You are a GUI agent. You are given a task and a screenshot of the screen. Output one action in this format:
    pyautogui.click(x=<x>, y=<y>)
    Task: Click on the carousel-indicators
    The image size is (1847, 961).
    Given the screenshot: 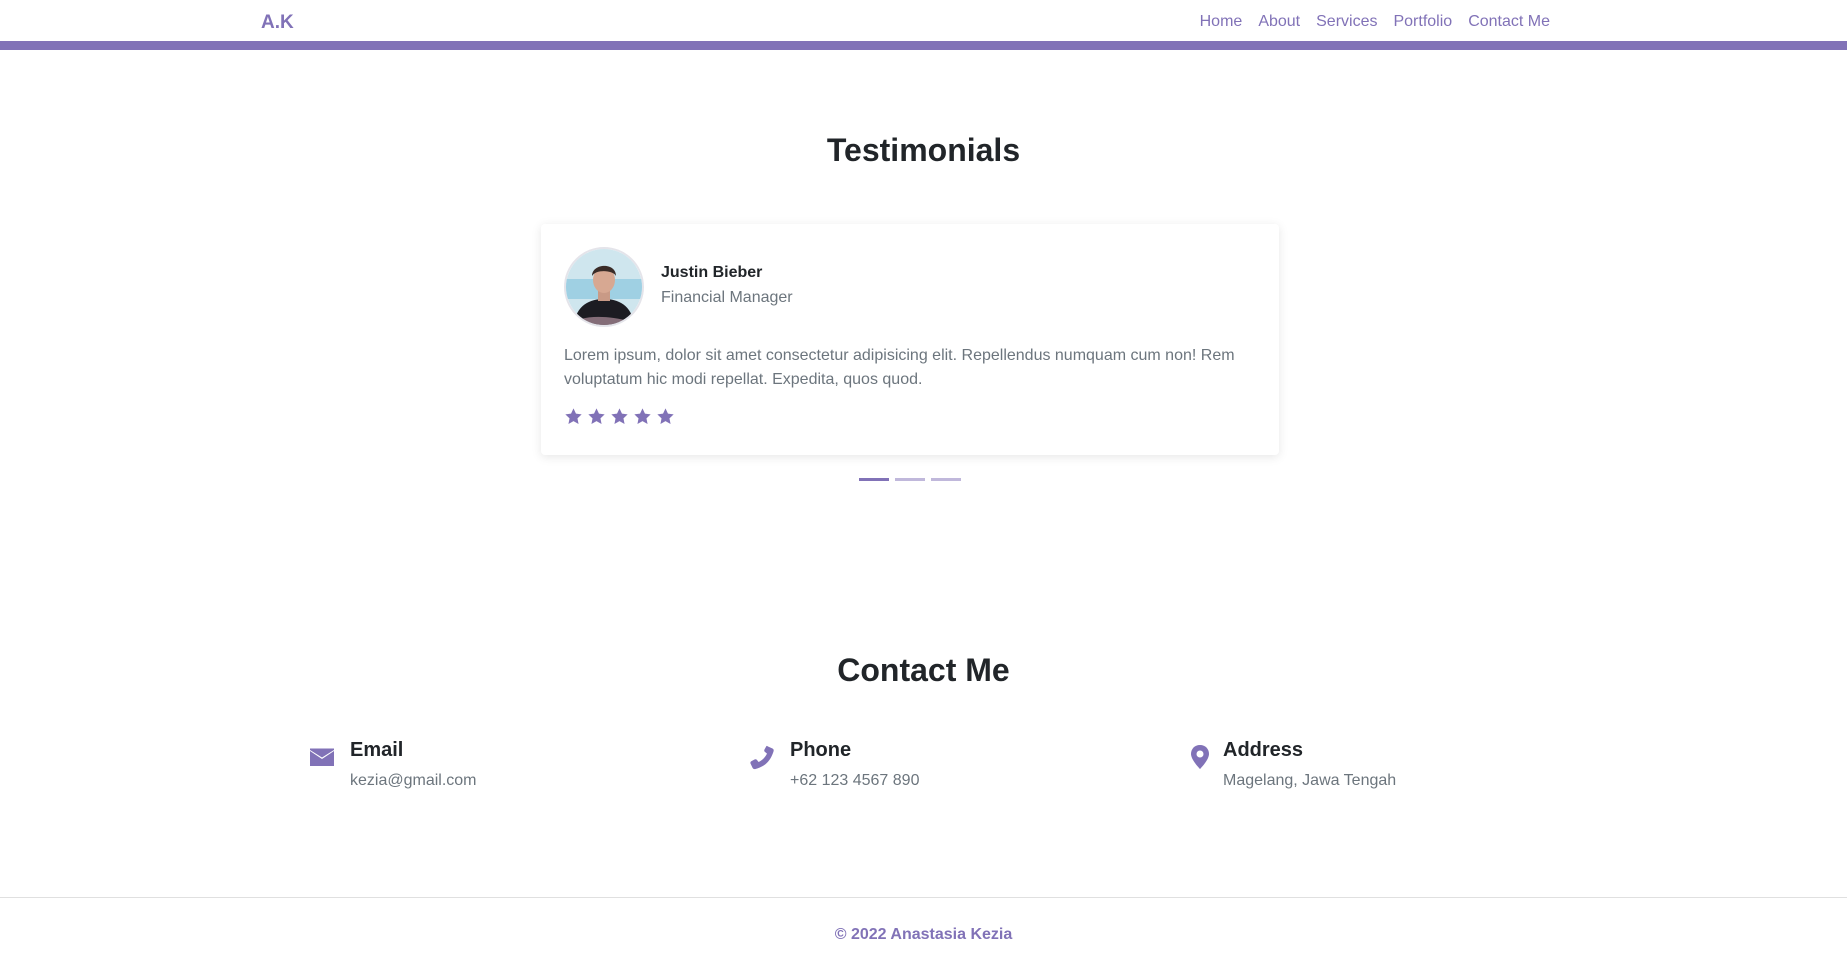 What is the action you would take?
    pyautogui.click(x=910, y=479)
    